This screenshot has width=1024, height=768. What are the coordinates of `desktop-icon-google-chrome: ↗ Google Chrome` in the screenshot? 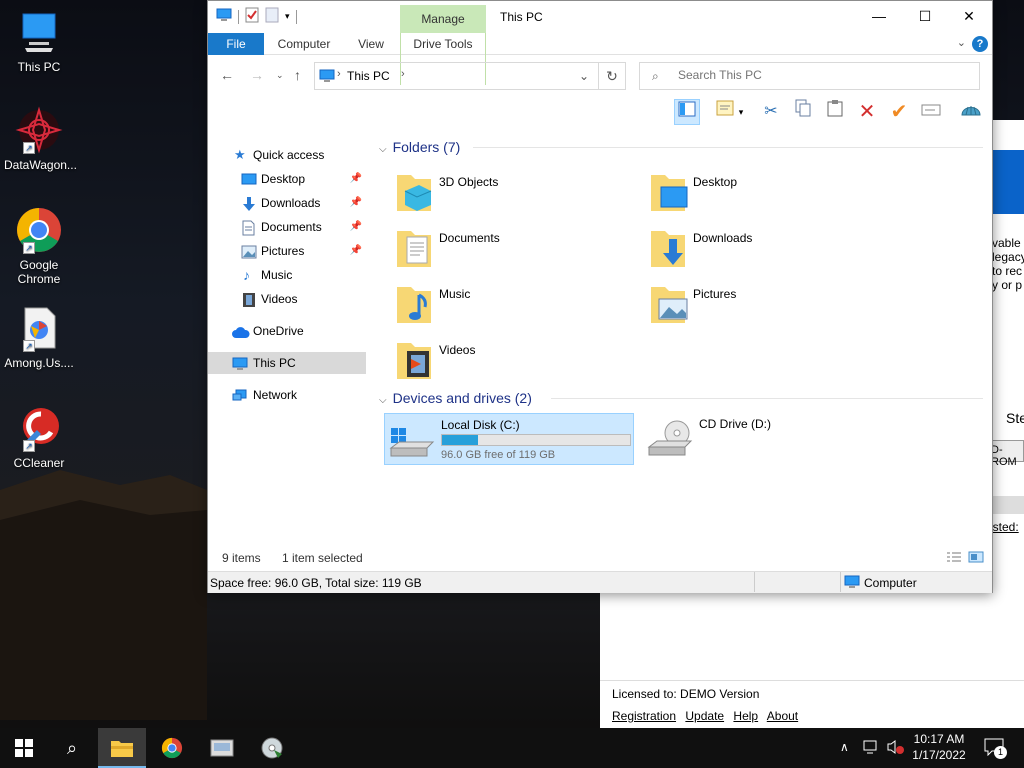 It's located at (39, 246).